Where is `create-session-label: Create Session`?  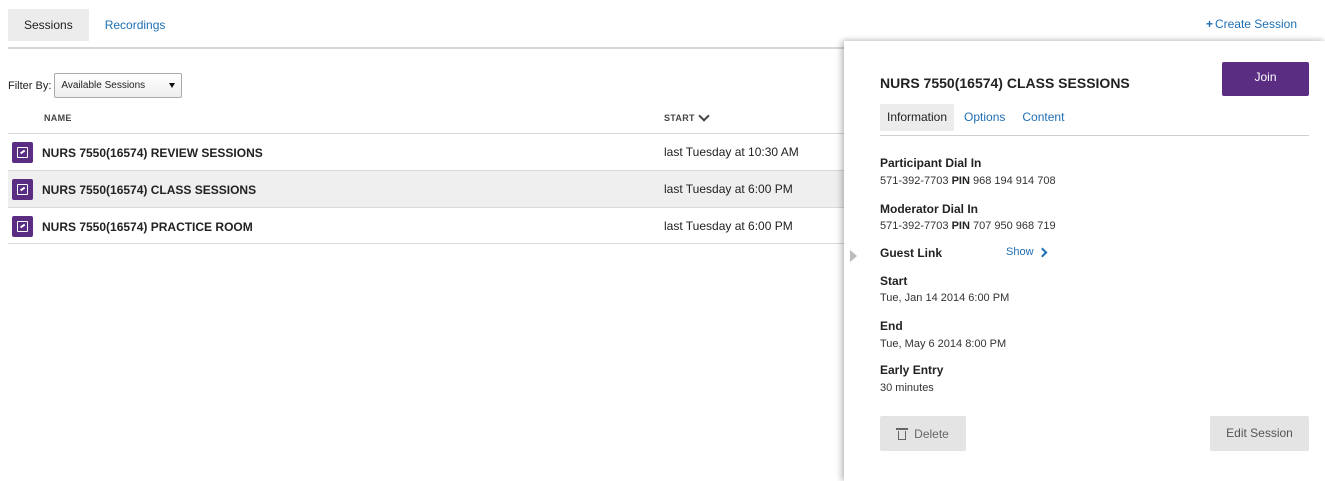
create-session-label: Create Session is located at coordinates (1255, 24).